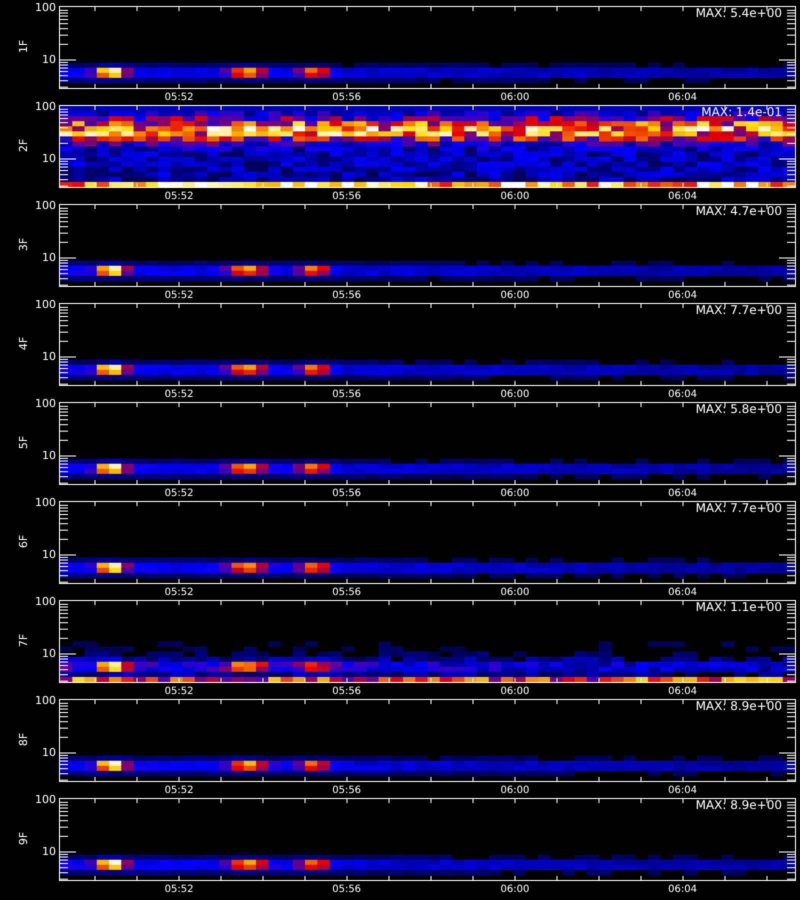  Describe the element at coordinates (23, 245) in the screenshot. I see `axis-title: 3F` at that location.